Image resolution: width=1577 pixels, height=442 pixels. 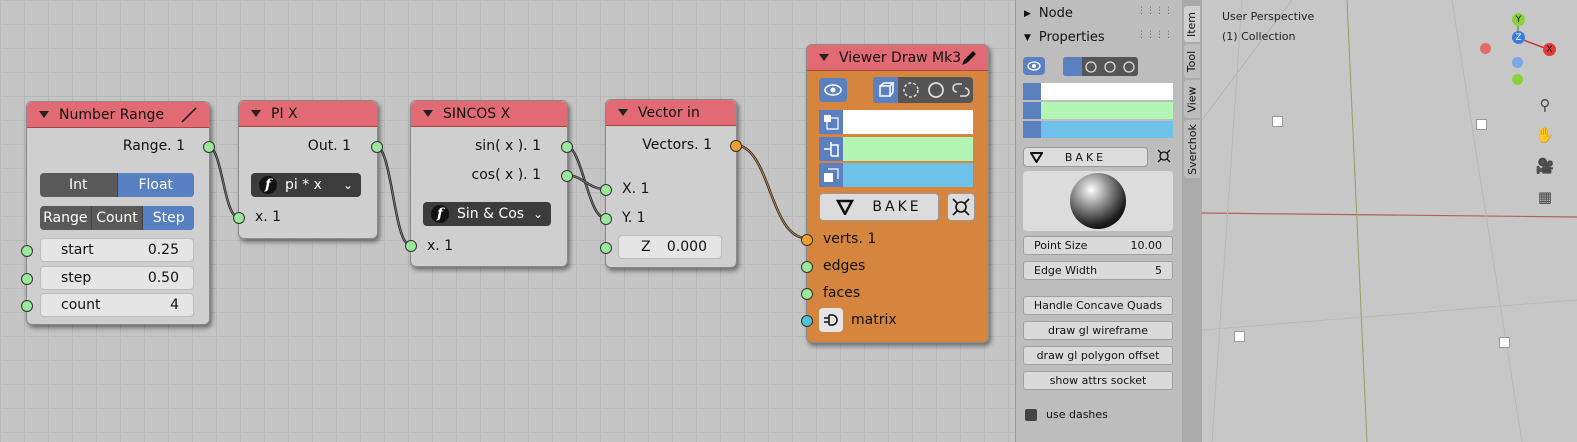 What do you see at coordinates (168, 218) in the screenshot?
I see `step-option: Step` at bounding box center [168, 218].